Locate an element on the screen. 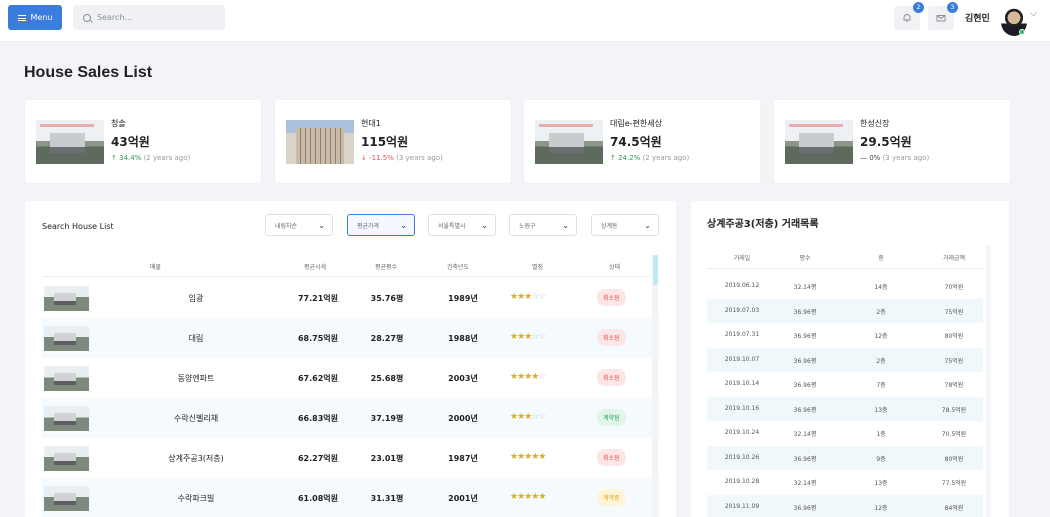  house-card-price: 43억원 is located at coordinates (130, 142).